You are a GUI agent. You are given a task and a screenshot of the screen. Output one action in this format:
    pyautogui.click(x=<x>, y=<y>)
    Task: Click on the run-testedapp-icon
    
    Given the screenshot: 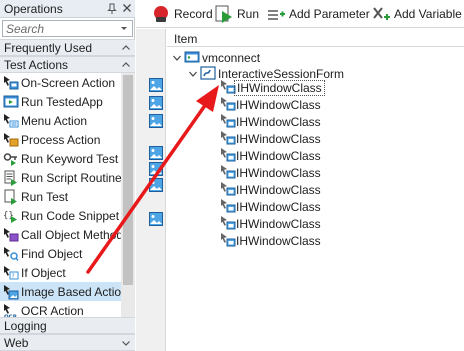 What is the action you would take?
    pyautogui.click(x=11, y=102)
    